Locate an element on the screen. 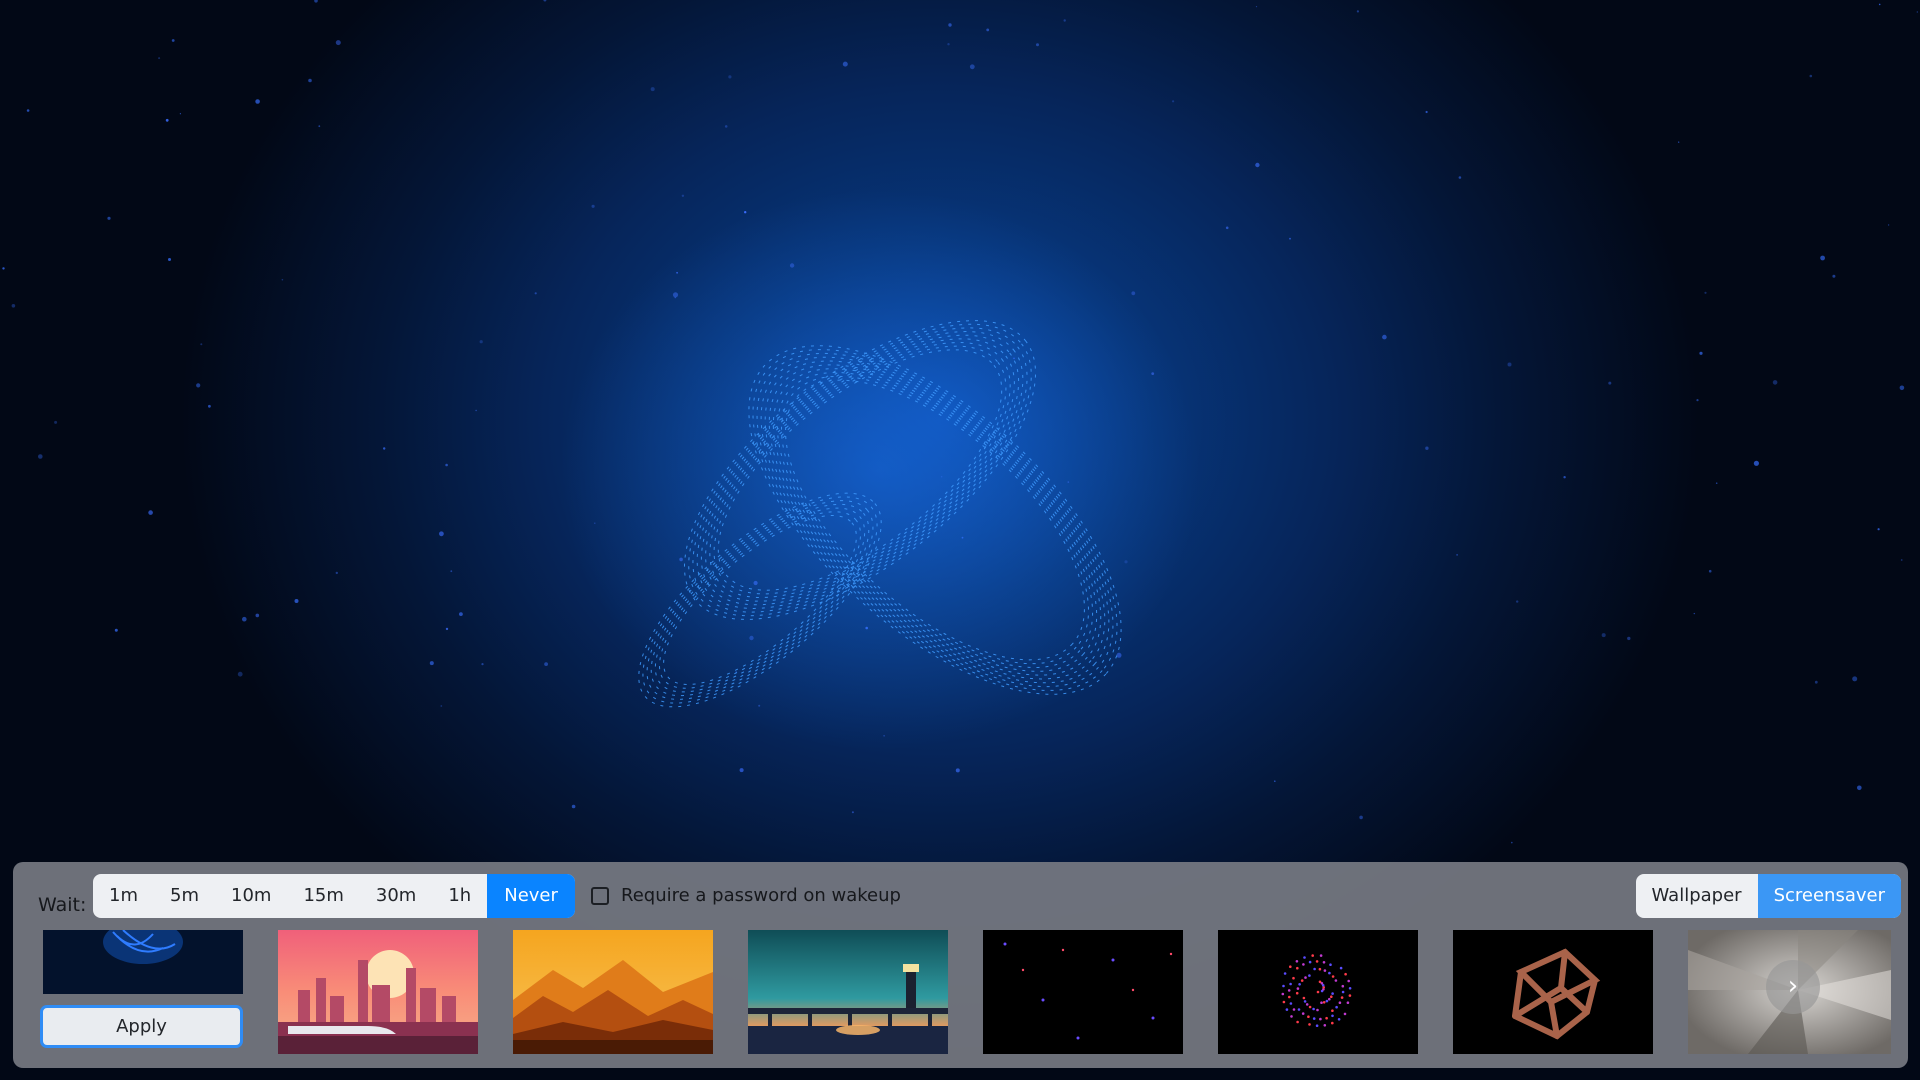  thumbnail-gray-spiral: › is located at coordinates (1789, 992).